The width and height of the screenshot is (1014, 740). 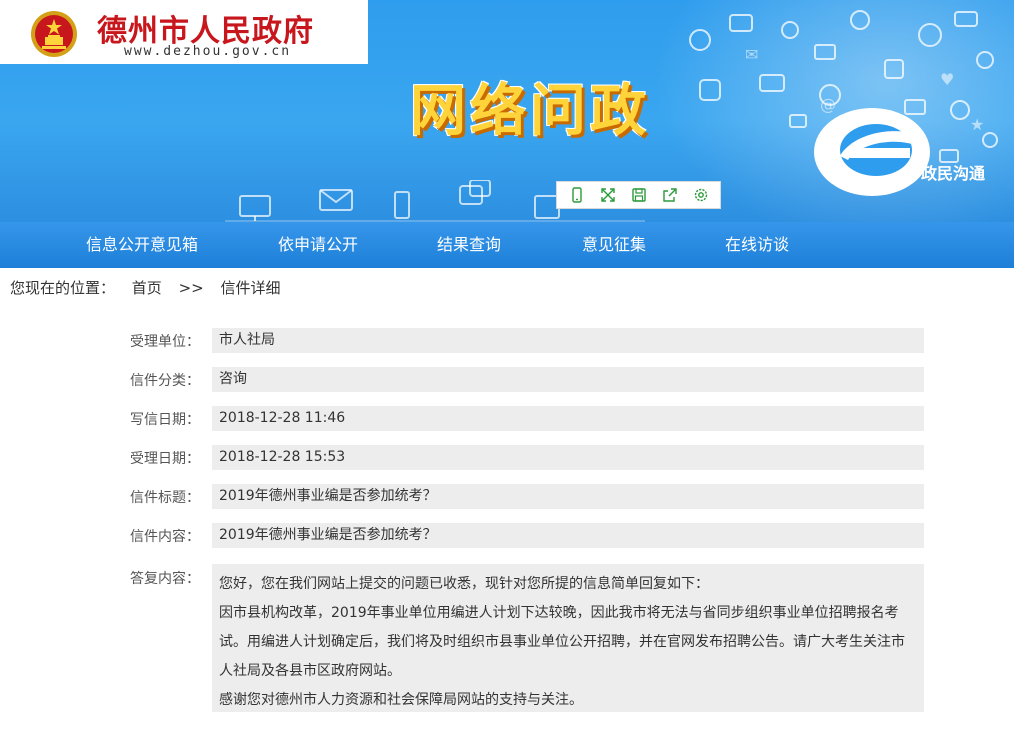 What do you see at coordinates (401, 700) in the screenshot?
I see `reply-line: 感谢您对德州市人力资源和社会保障局网站的支持与关注。` at bounding box center [401, 700].